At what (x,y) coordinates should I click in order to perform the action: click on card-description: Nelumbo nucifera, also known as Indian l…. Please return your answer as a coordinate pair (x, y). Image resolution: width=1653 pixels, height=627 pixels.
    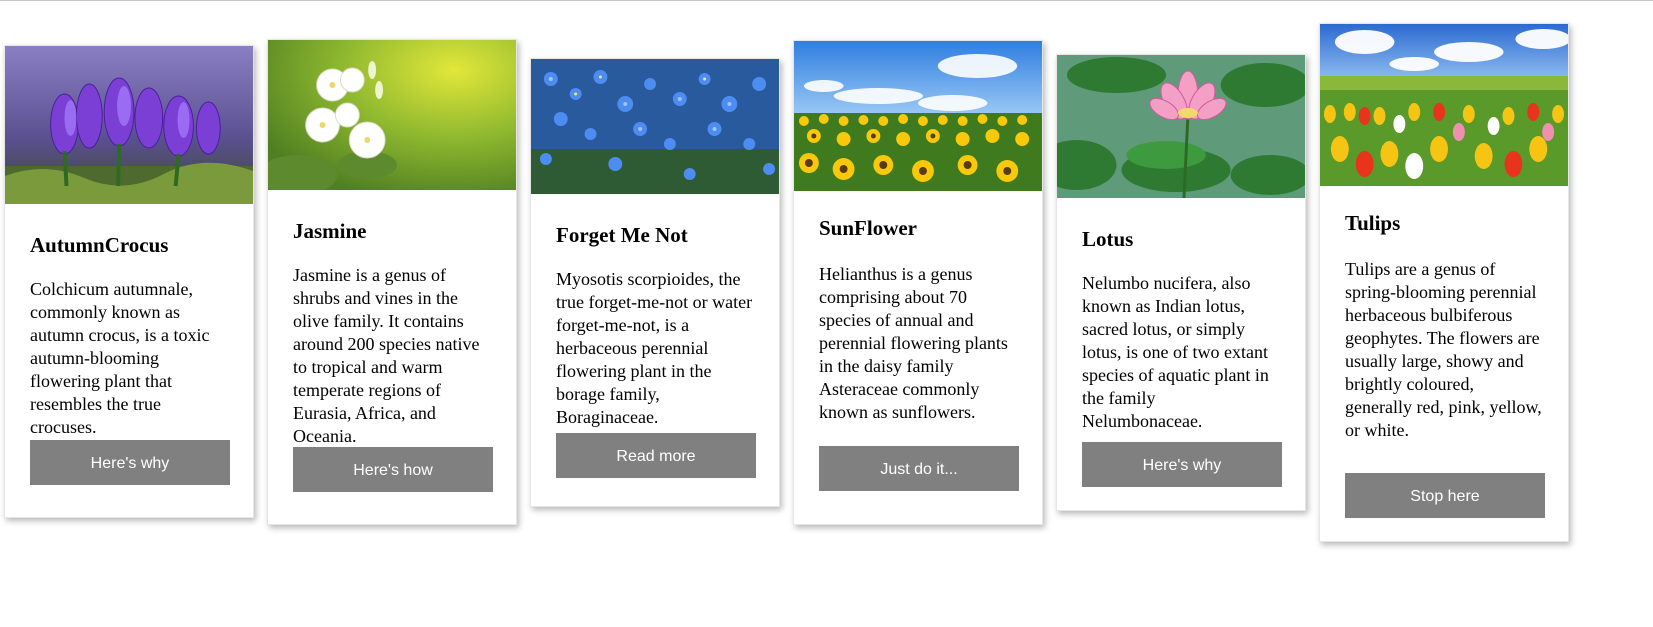
    Looking at the image, I should click on (1175, 352).